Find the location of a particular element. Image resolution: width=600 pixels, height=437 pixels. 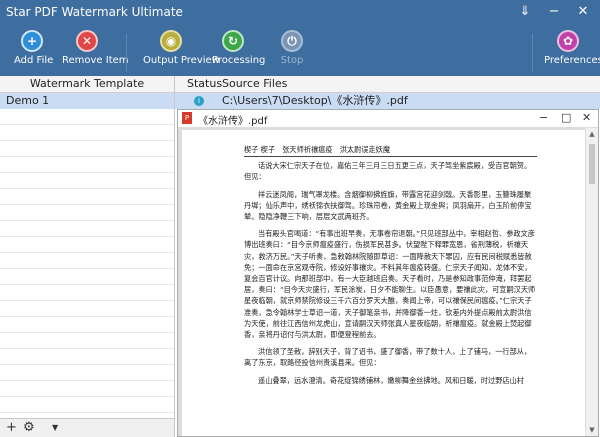

status-column-header: Status is located at coordinates (204, 84).